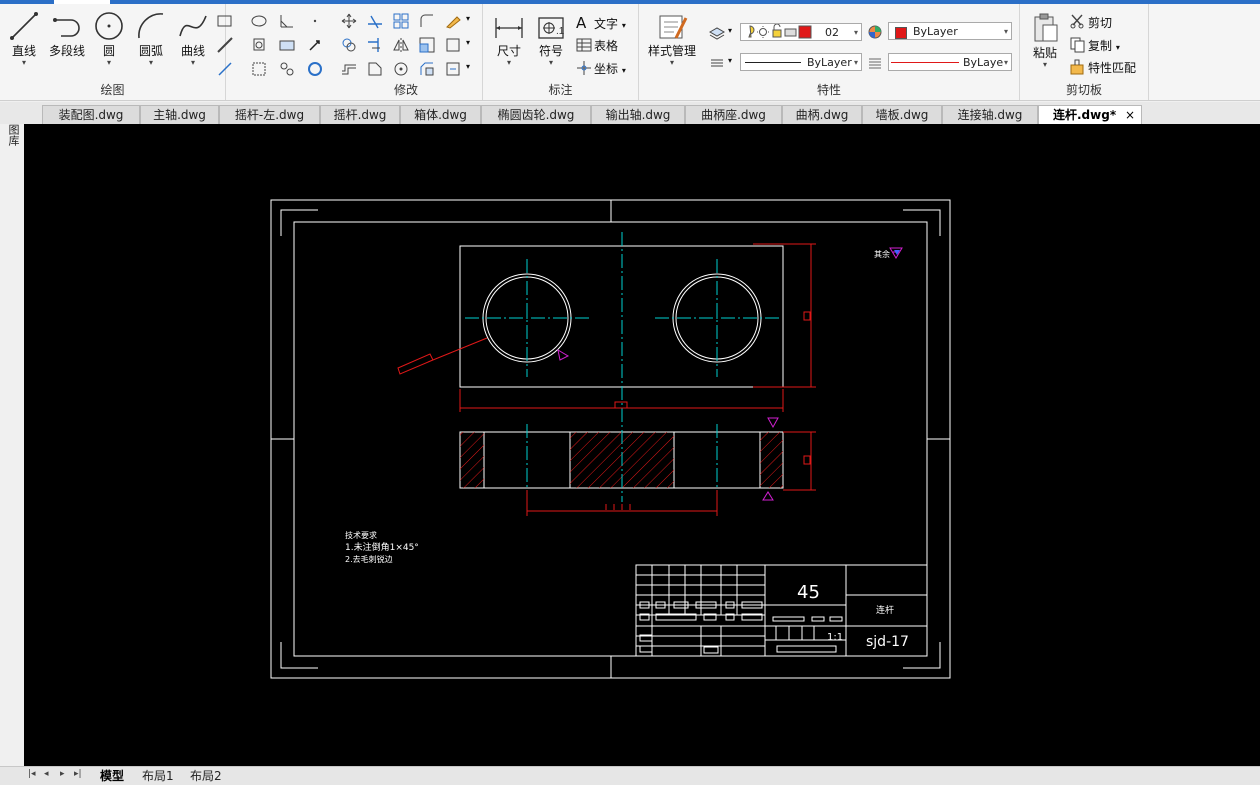 This screenshot has width=1260, height=785. What do you see at coordinates (151, 63) in the screenshot?
I see `arc-dropdown-icon: ▾` at bounding box center [151, 63].